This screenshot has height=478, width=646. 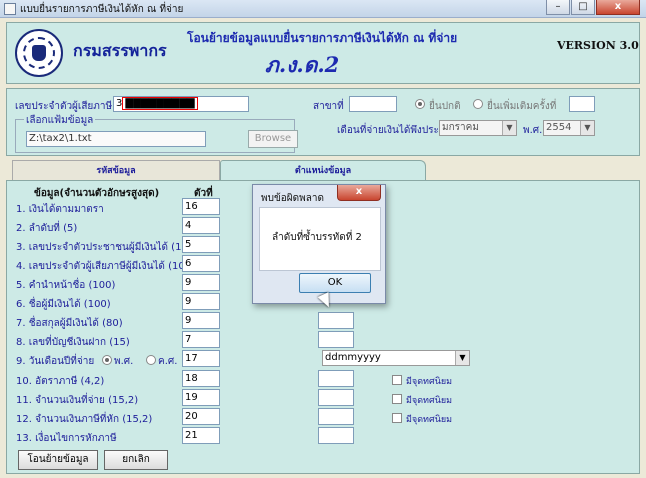 I want to click on year-label: พ.ศ., so click(x=533, y=130).